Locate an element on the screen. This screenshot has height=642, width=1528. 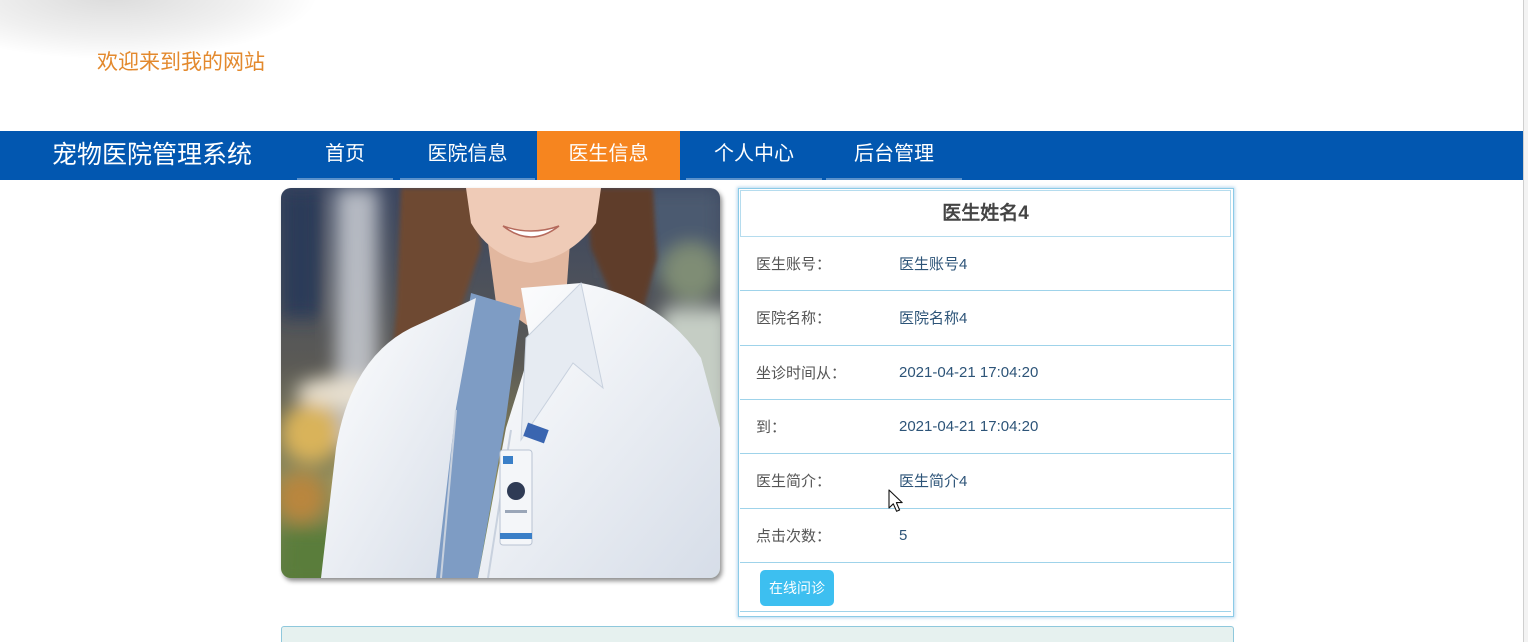
field-label: 到： is located at coordinates (771, 428).